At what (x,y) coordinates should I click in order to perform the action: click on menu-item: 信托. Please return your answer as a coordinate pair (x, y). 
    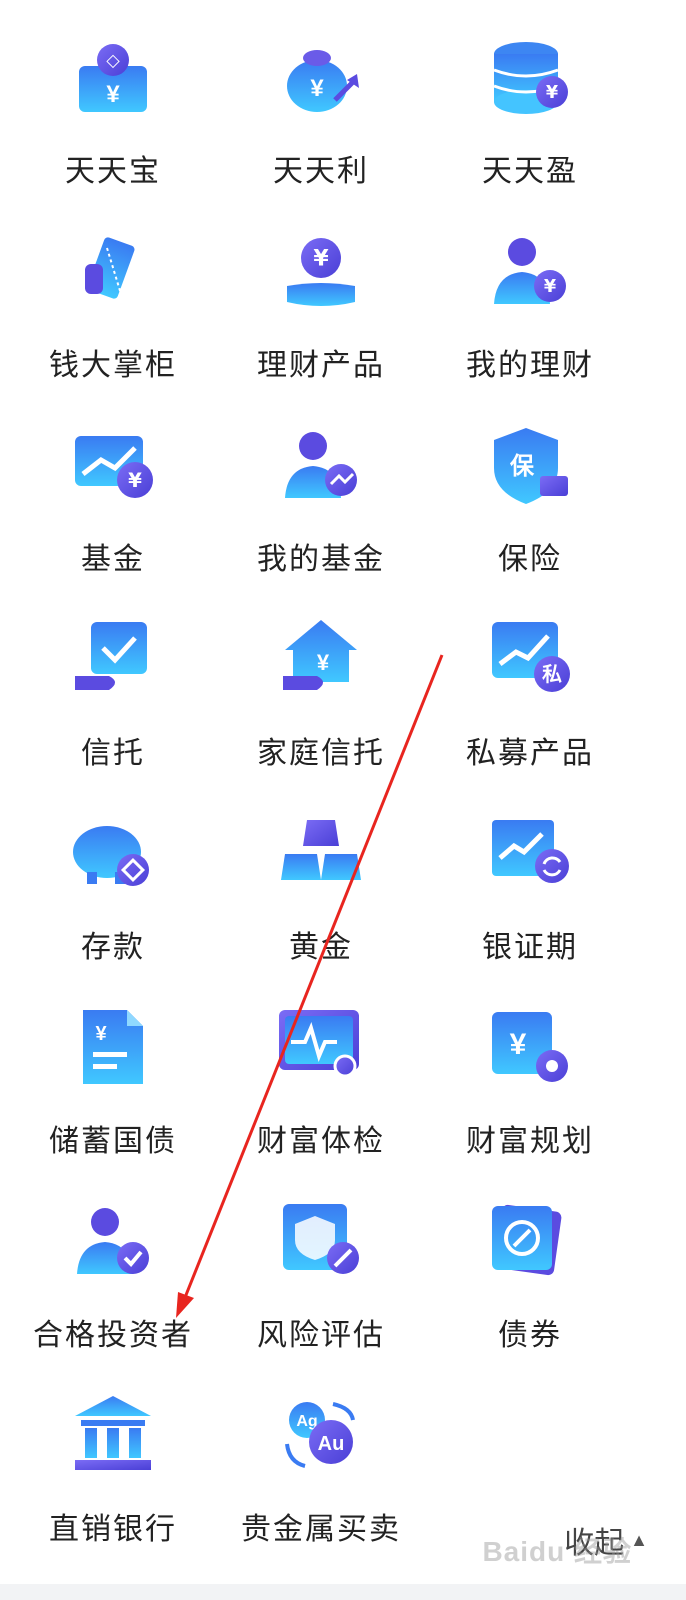
    Looking at the image, I should click on (113, 677).